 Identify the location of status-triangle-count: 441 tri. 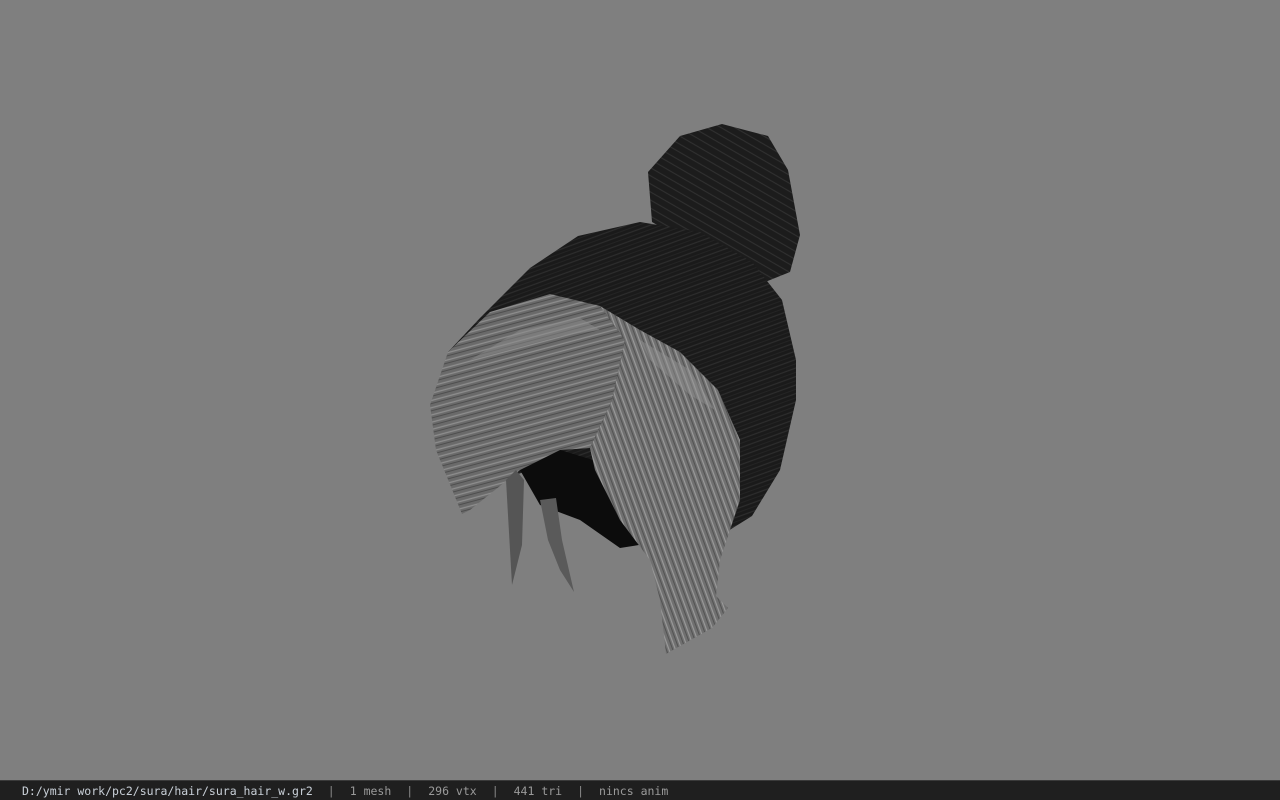
(538, 790).